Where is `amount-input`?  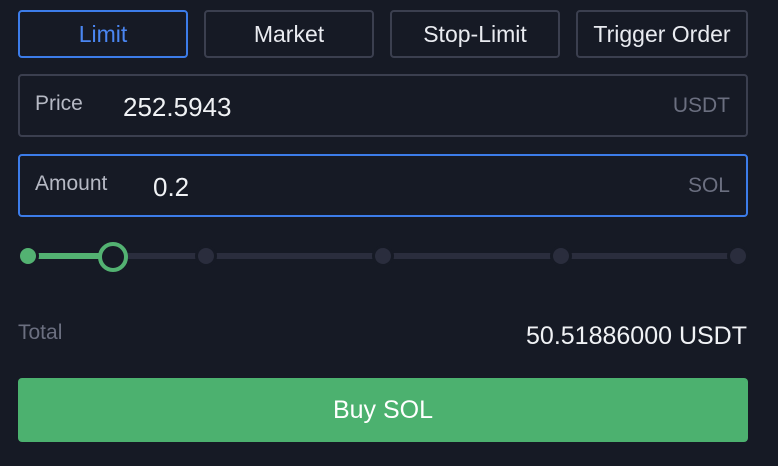
amount-input is located at coordinates (363, 187).